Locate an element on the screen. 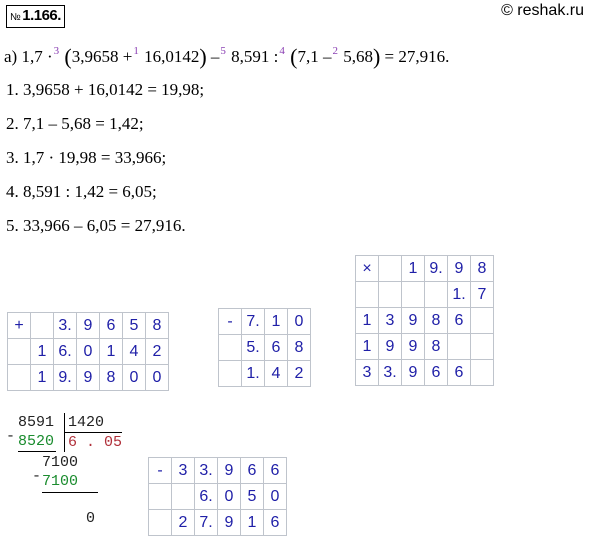 The image size is (596, 540). paren-close-2: ) is located at coordinates (376, 56).